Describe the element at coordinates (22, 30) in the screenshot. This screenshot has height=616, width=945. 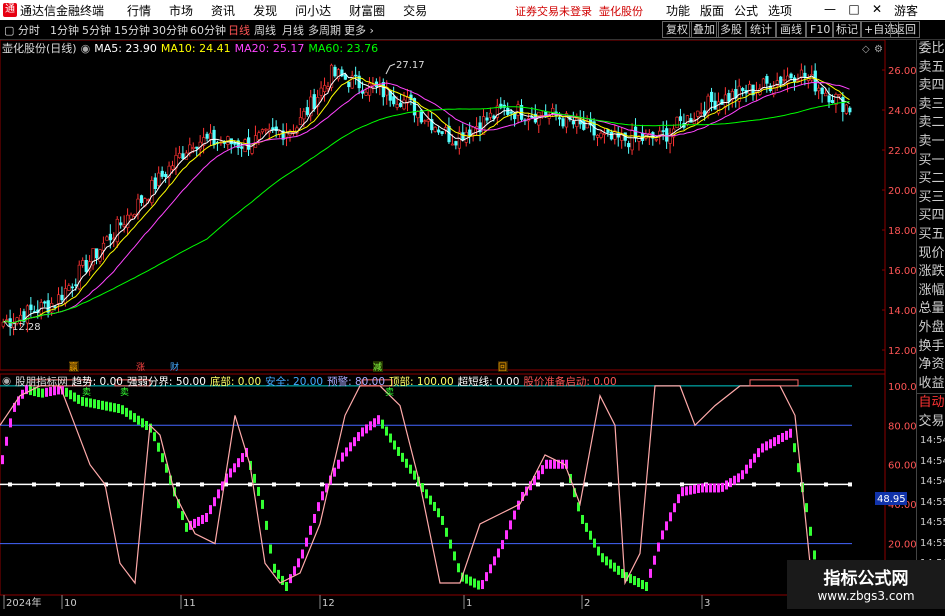
I see `tab-minute-chart: ▢ 分时` at that location.